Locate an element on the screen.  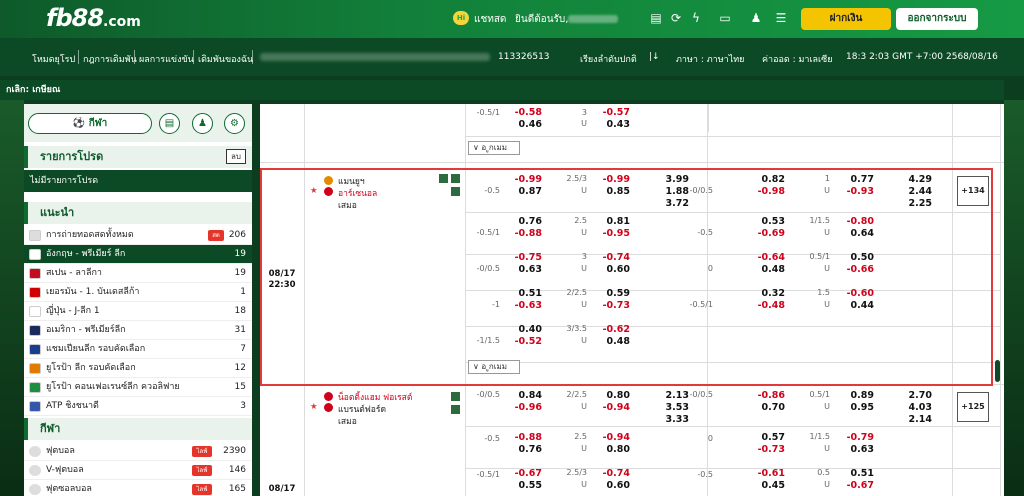
league-count: 31 is located at coordinates (240, 330).